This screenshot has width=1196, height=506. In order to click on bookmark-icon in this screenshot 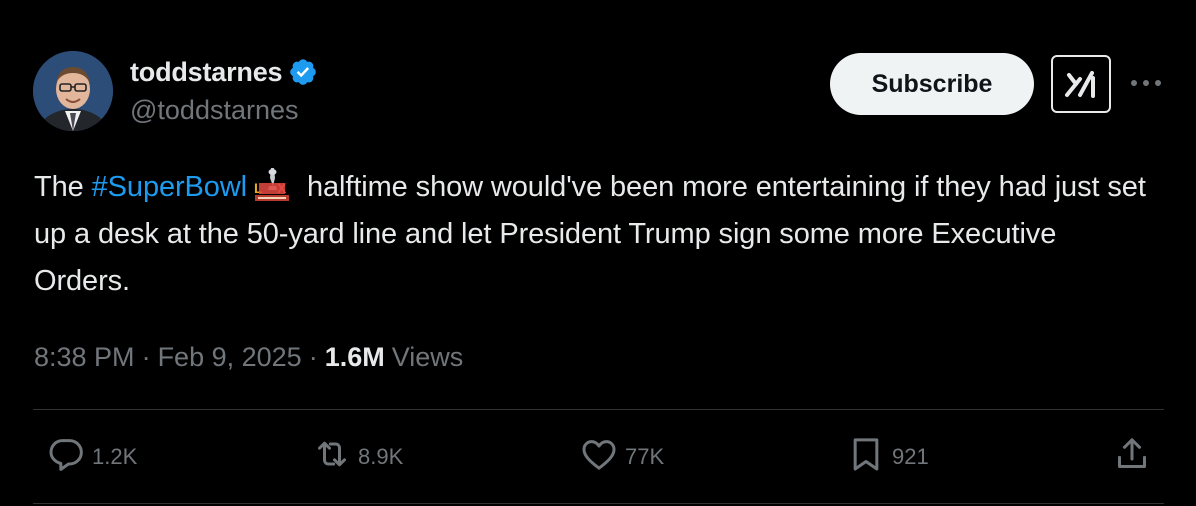, I will do `click(866, 457)`.